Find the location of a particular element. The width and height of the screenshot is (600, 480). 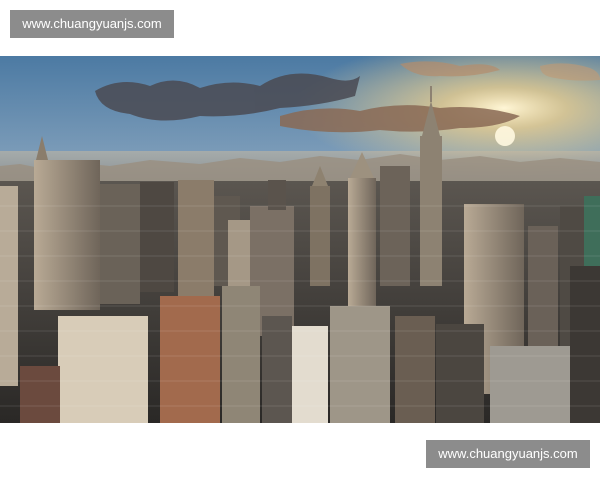

sun is located at coordinates (505, 136).